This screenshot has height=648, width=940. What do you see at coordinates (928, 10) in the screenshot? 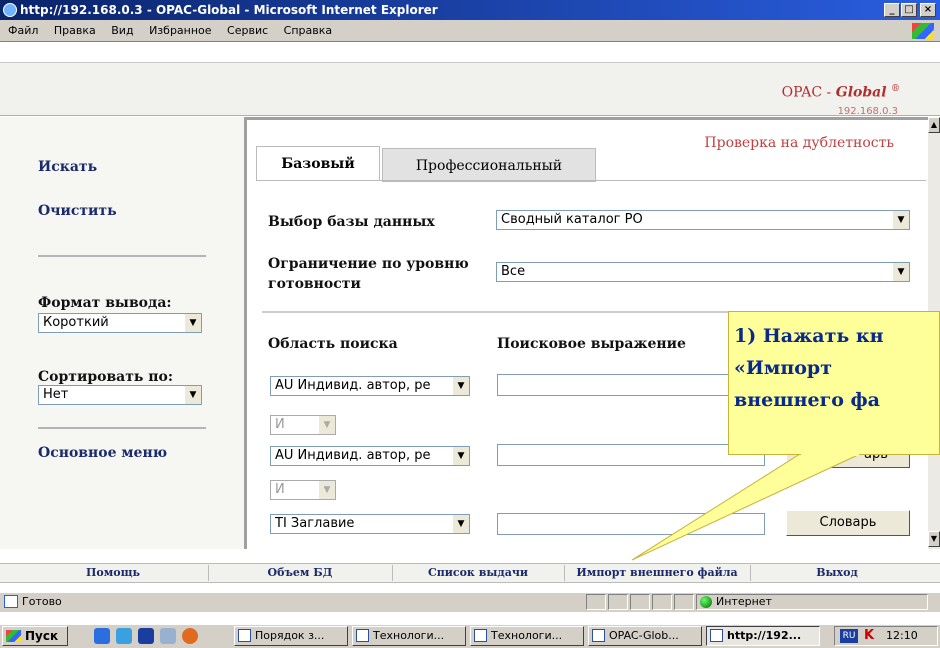
I see `close-button: ×` at bounding box center [928, 10].